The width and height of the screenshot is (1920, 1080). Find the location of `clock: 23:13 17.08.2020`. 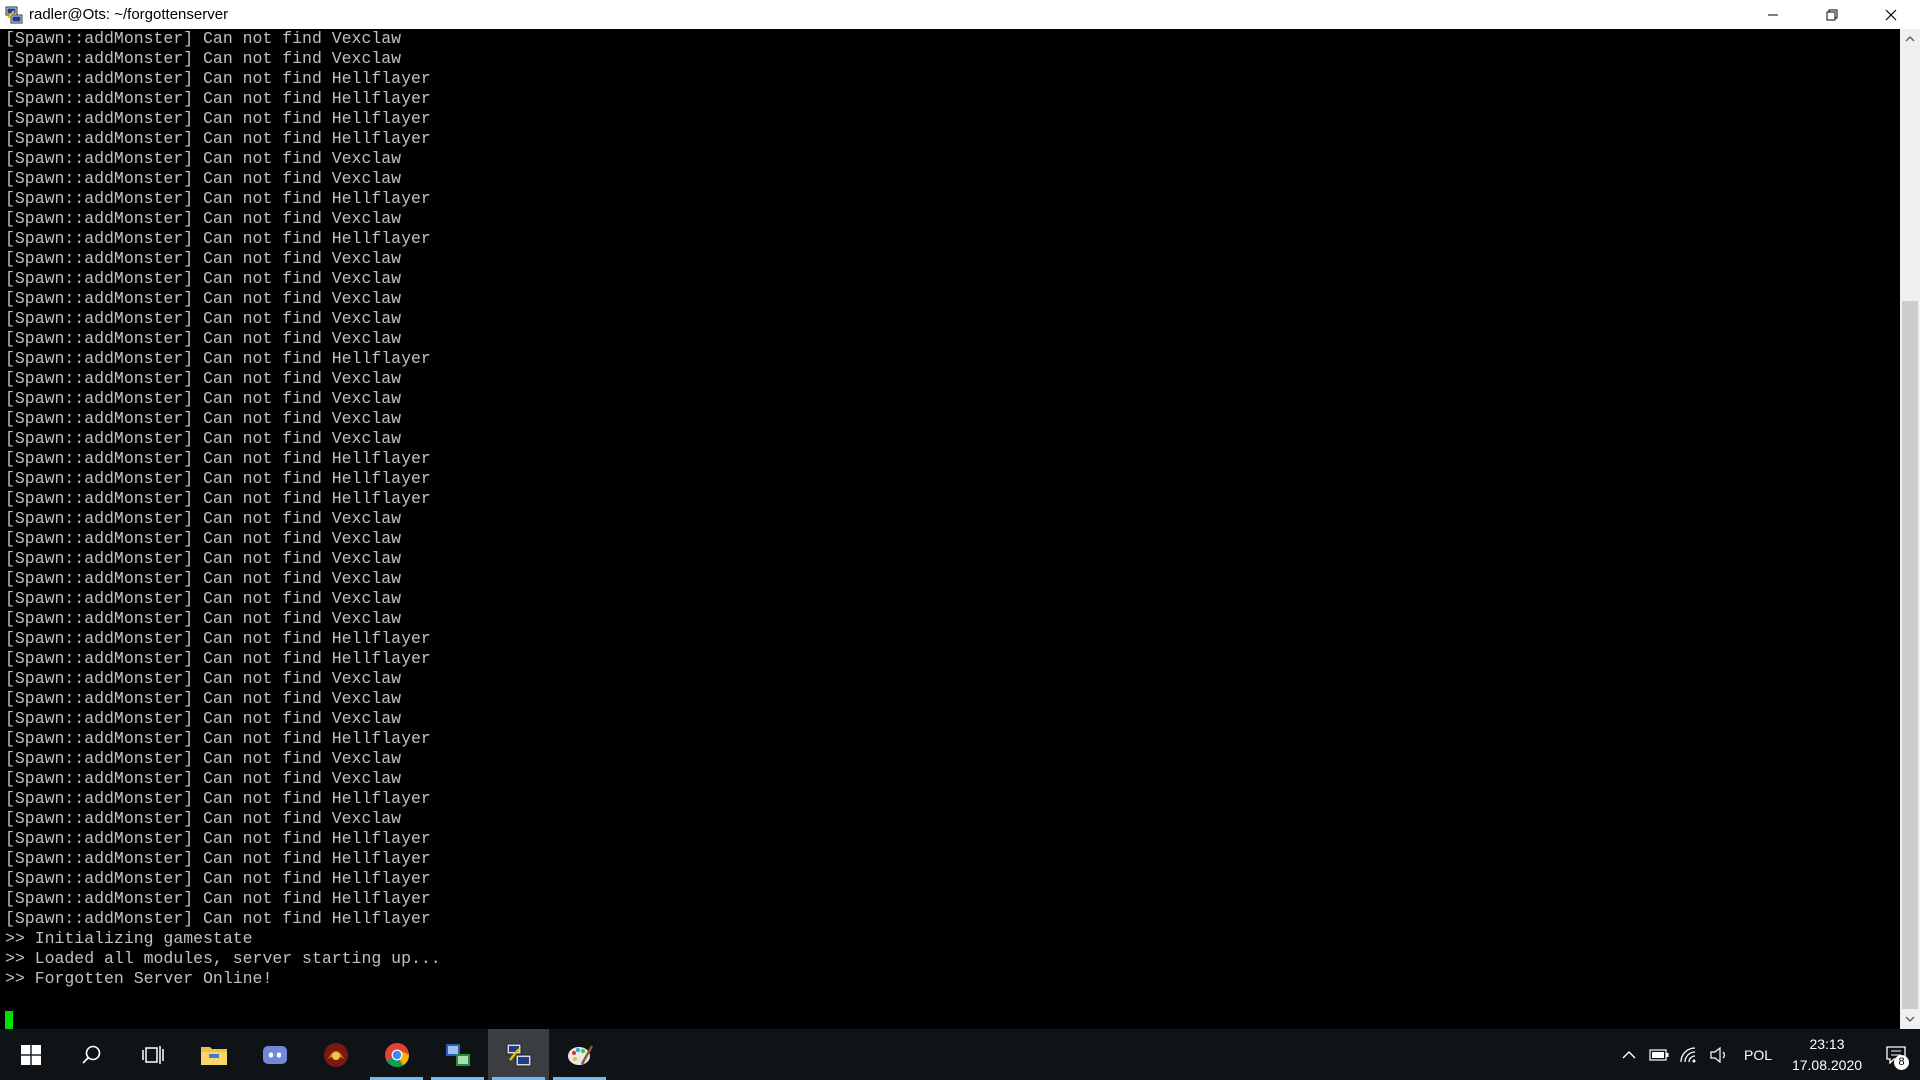

clock: 23:13 17.08.2020 is located at coordinates (1827, 1055).